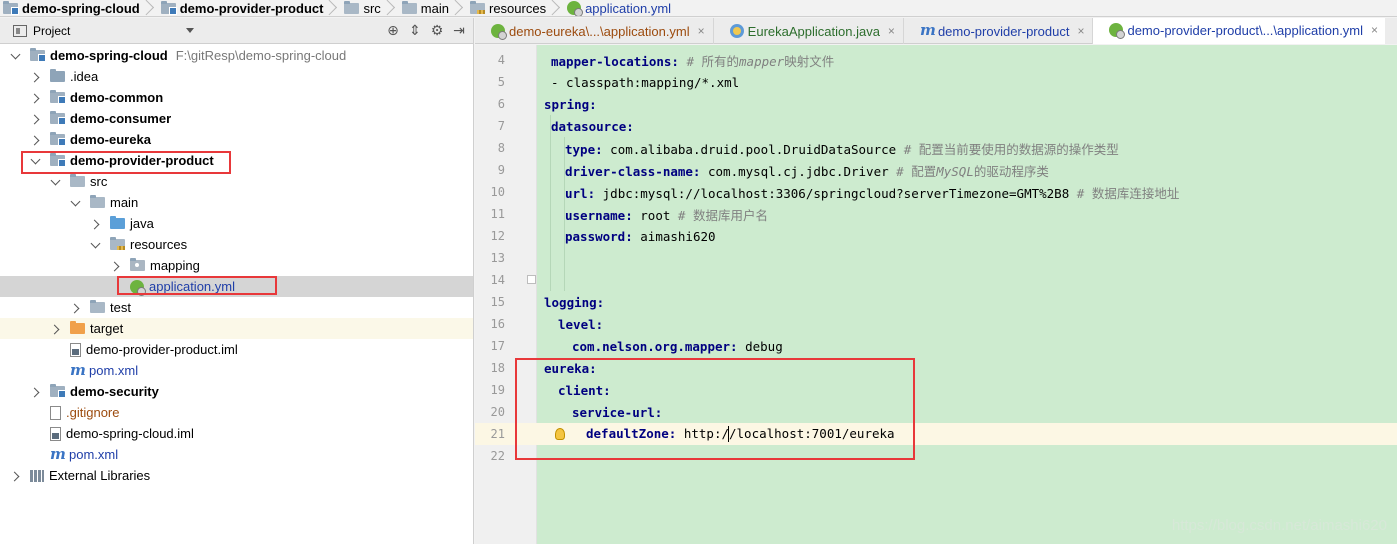 This screenshot has height=544, width=1397. I want to click on target-icon: ⊕, so click(393, 30).